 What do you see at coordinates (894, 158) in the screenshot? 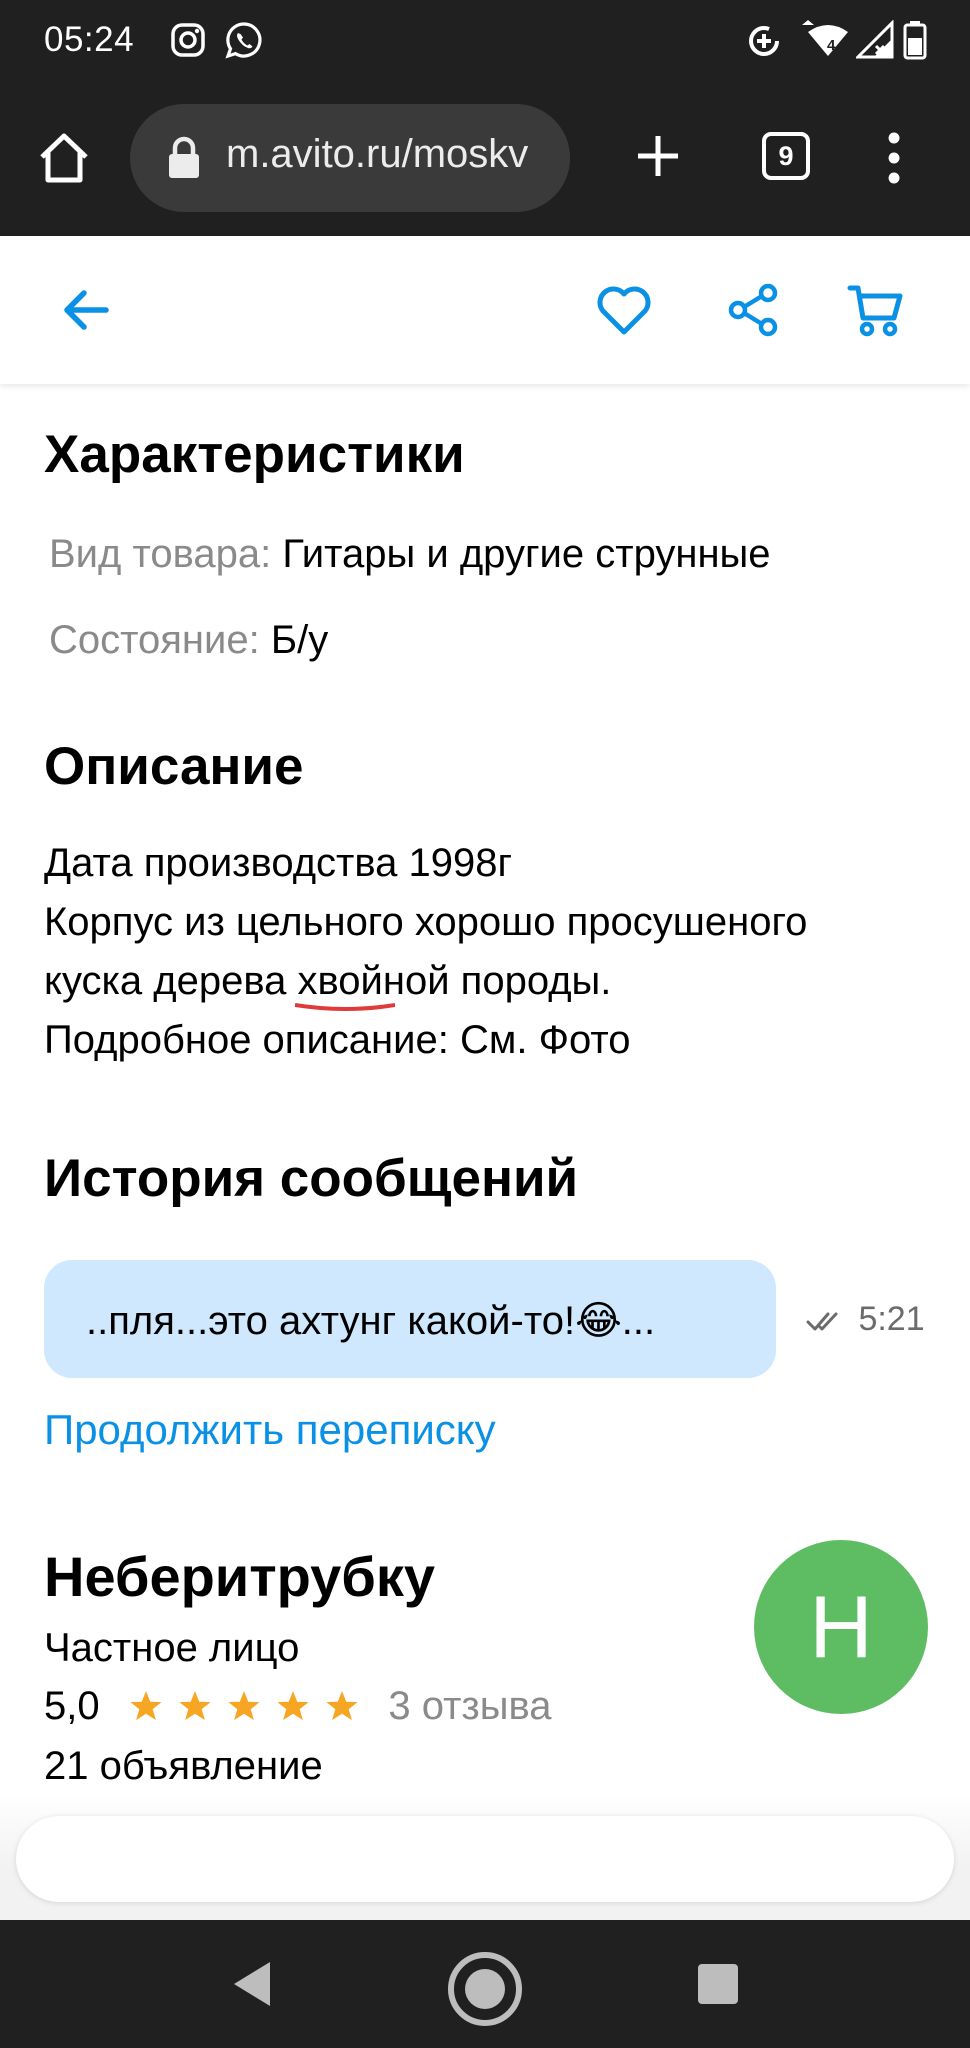
I see `more-vert-icon` at bounding box center [894, 158].